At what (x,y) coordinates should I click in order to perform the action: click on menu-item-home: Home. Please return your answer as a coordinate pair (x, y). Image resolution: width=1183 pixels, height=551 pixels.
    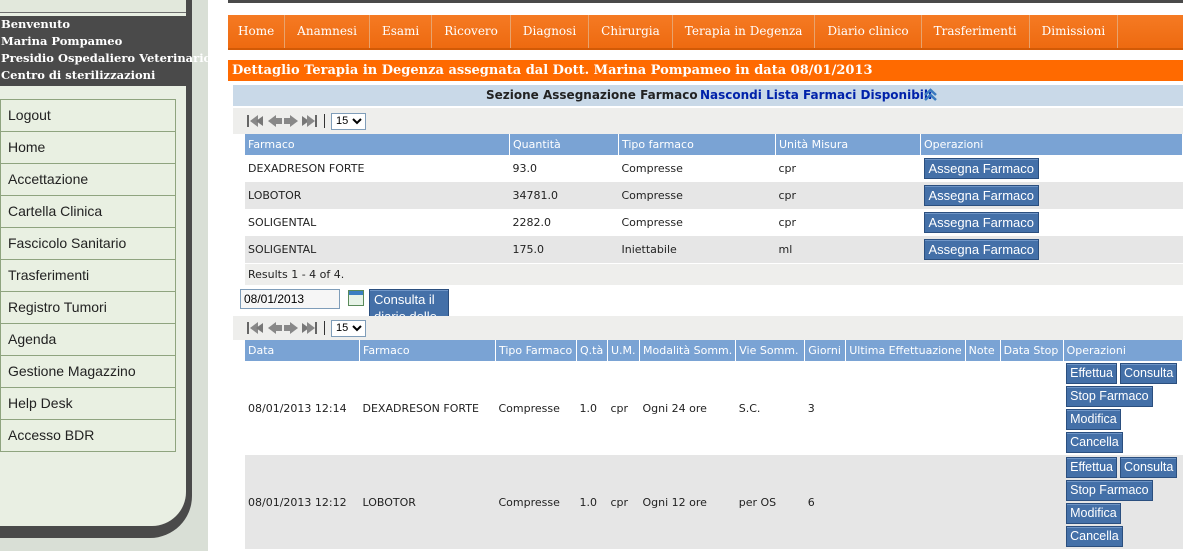
    Looking at the image, I should click on (88, 148).